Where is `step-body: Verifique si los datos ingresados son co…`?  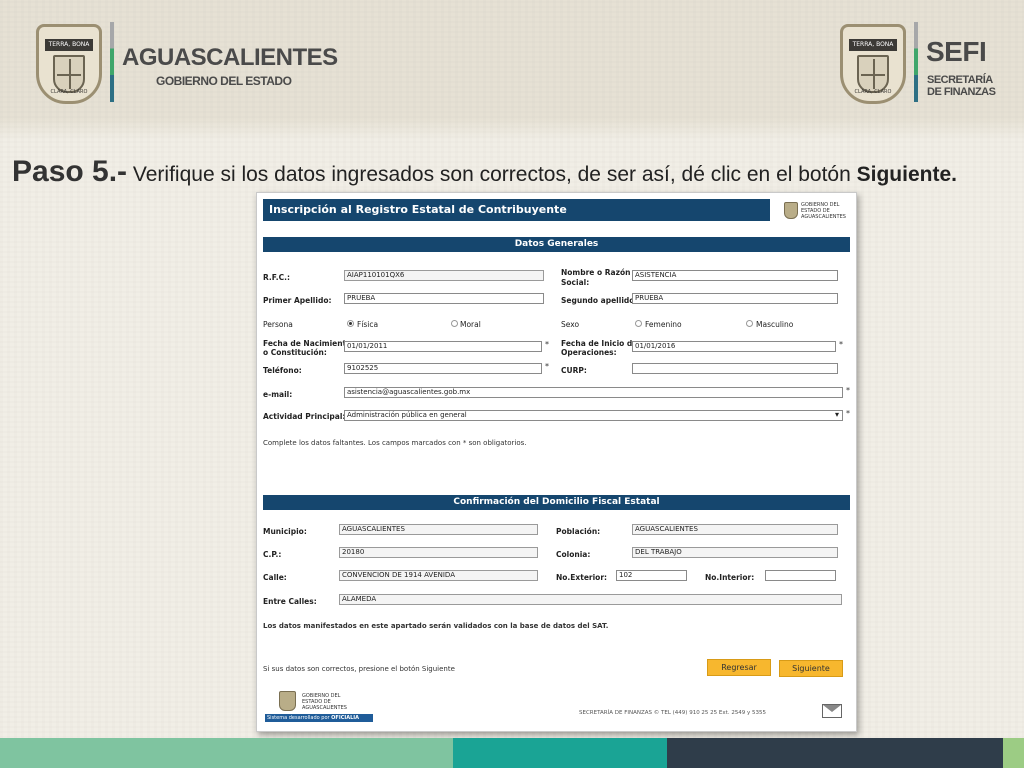
step-body: Verifique si los datos ingresados son co… is located at coordinates (492, 174).